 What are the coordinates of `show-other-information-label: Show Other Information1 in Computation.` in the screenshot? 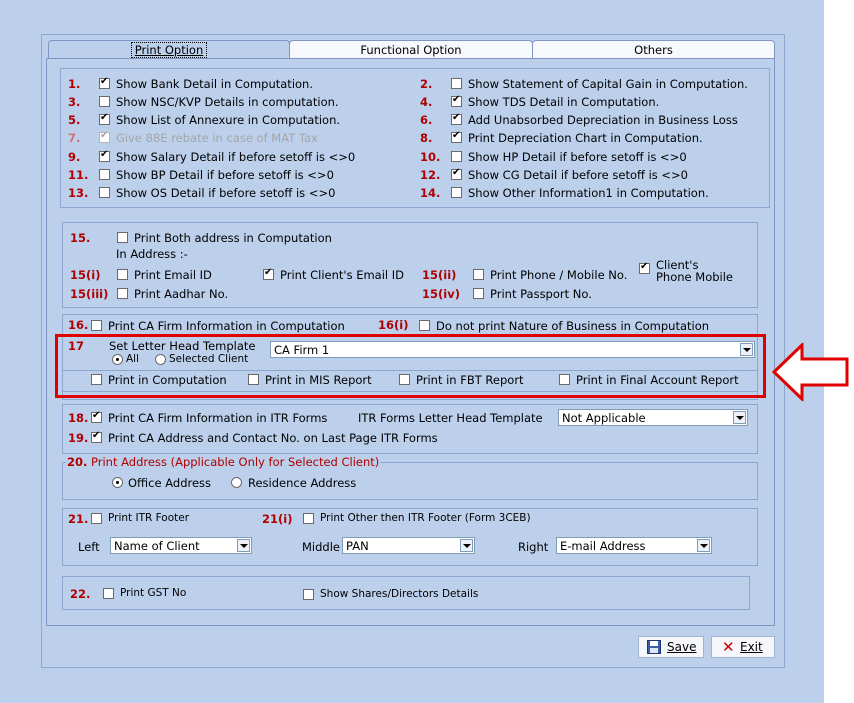 It's located at (588, 193).